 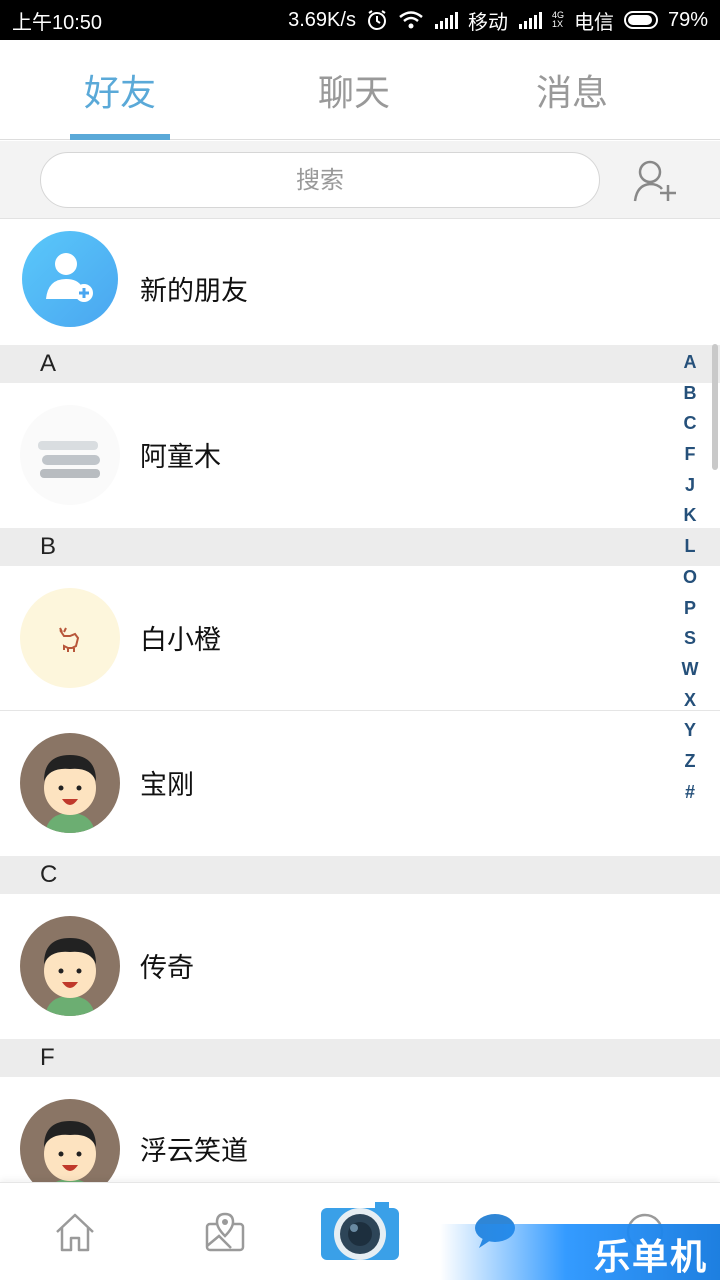 What do you see at coordinates (690, 766) in the screenshot?
I see `index-letter: Z` at bounding box center [690, 766].